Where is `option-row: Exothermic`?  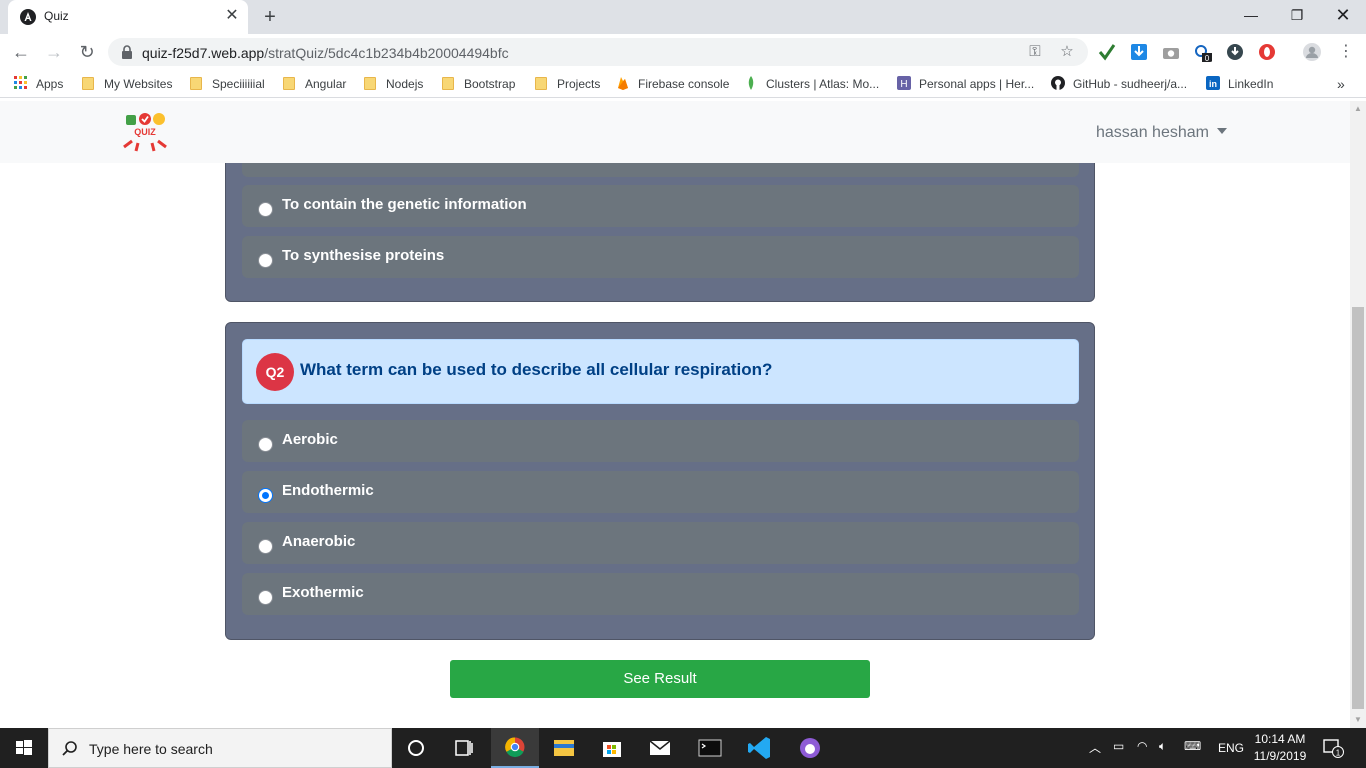 option-row: Exothermic is located at coordinates (660, 594).